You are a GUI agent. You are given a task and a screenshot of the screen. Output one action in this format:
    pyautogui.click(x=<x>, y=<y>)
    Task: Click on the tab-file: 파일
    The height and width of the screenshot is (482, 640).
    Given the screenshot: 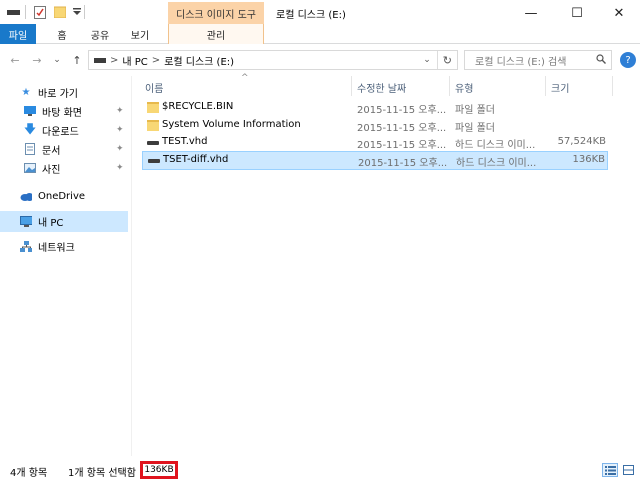 What is the action you would take?
    pyautogui.click(x=18, y=34)
    